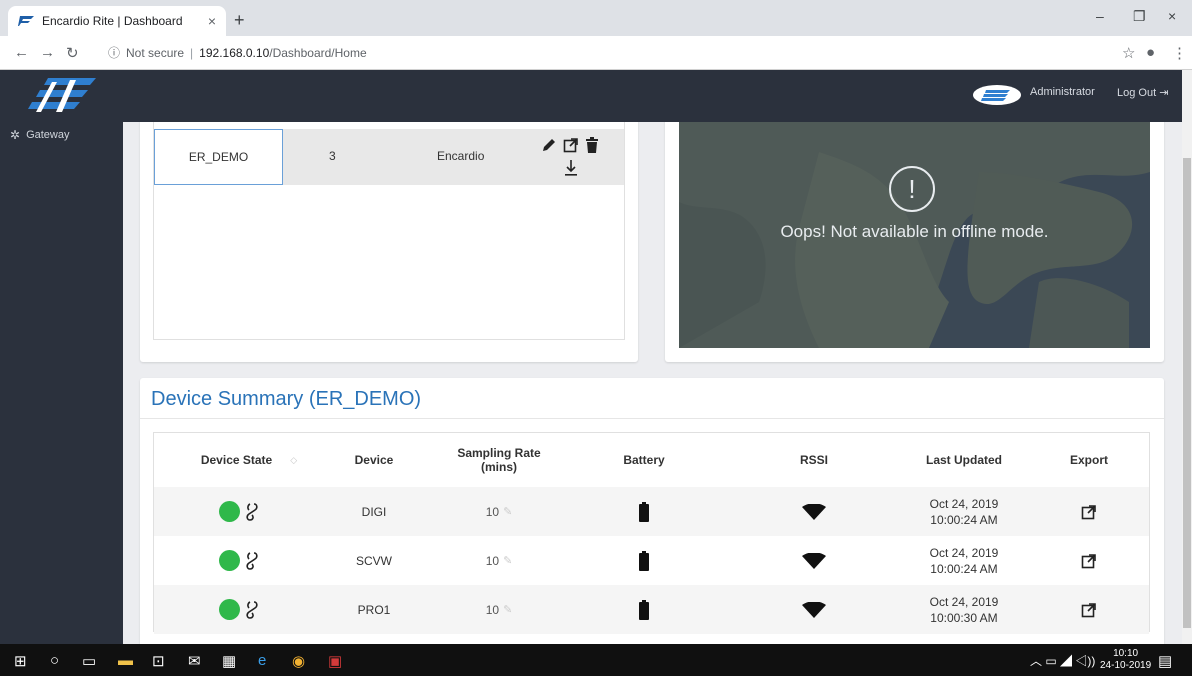 Image resolution: width=1192 pixels, height=676 pixels. What do you see at coordinates (571, 145) in the screenshot?
I see `open-external-icon` at bounding box center [571, 145].